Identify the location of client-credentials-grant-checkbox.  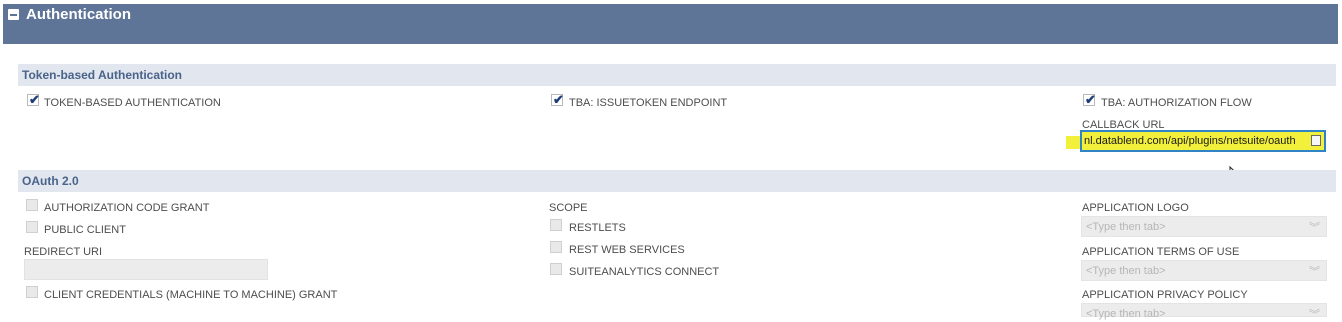
(32, 292).